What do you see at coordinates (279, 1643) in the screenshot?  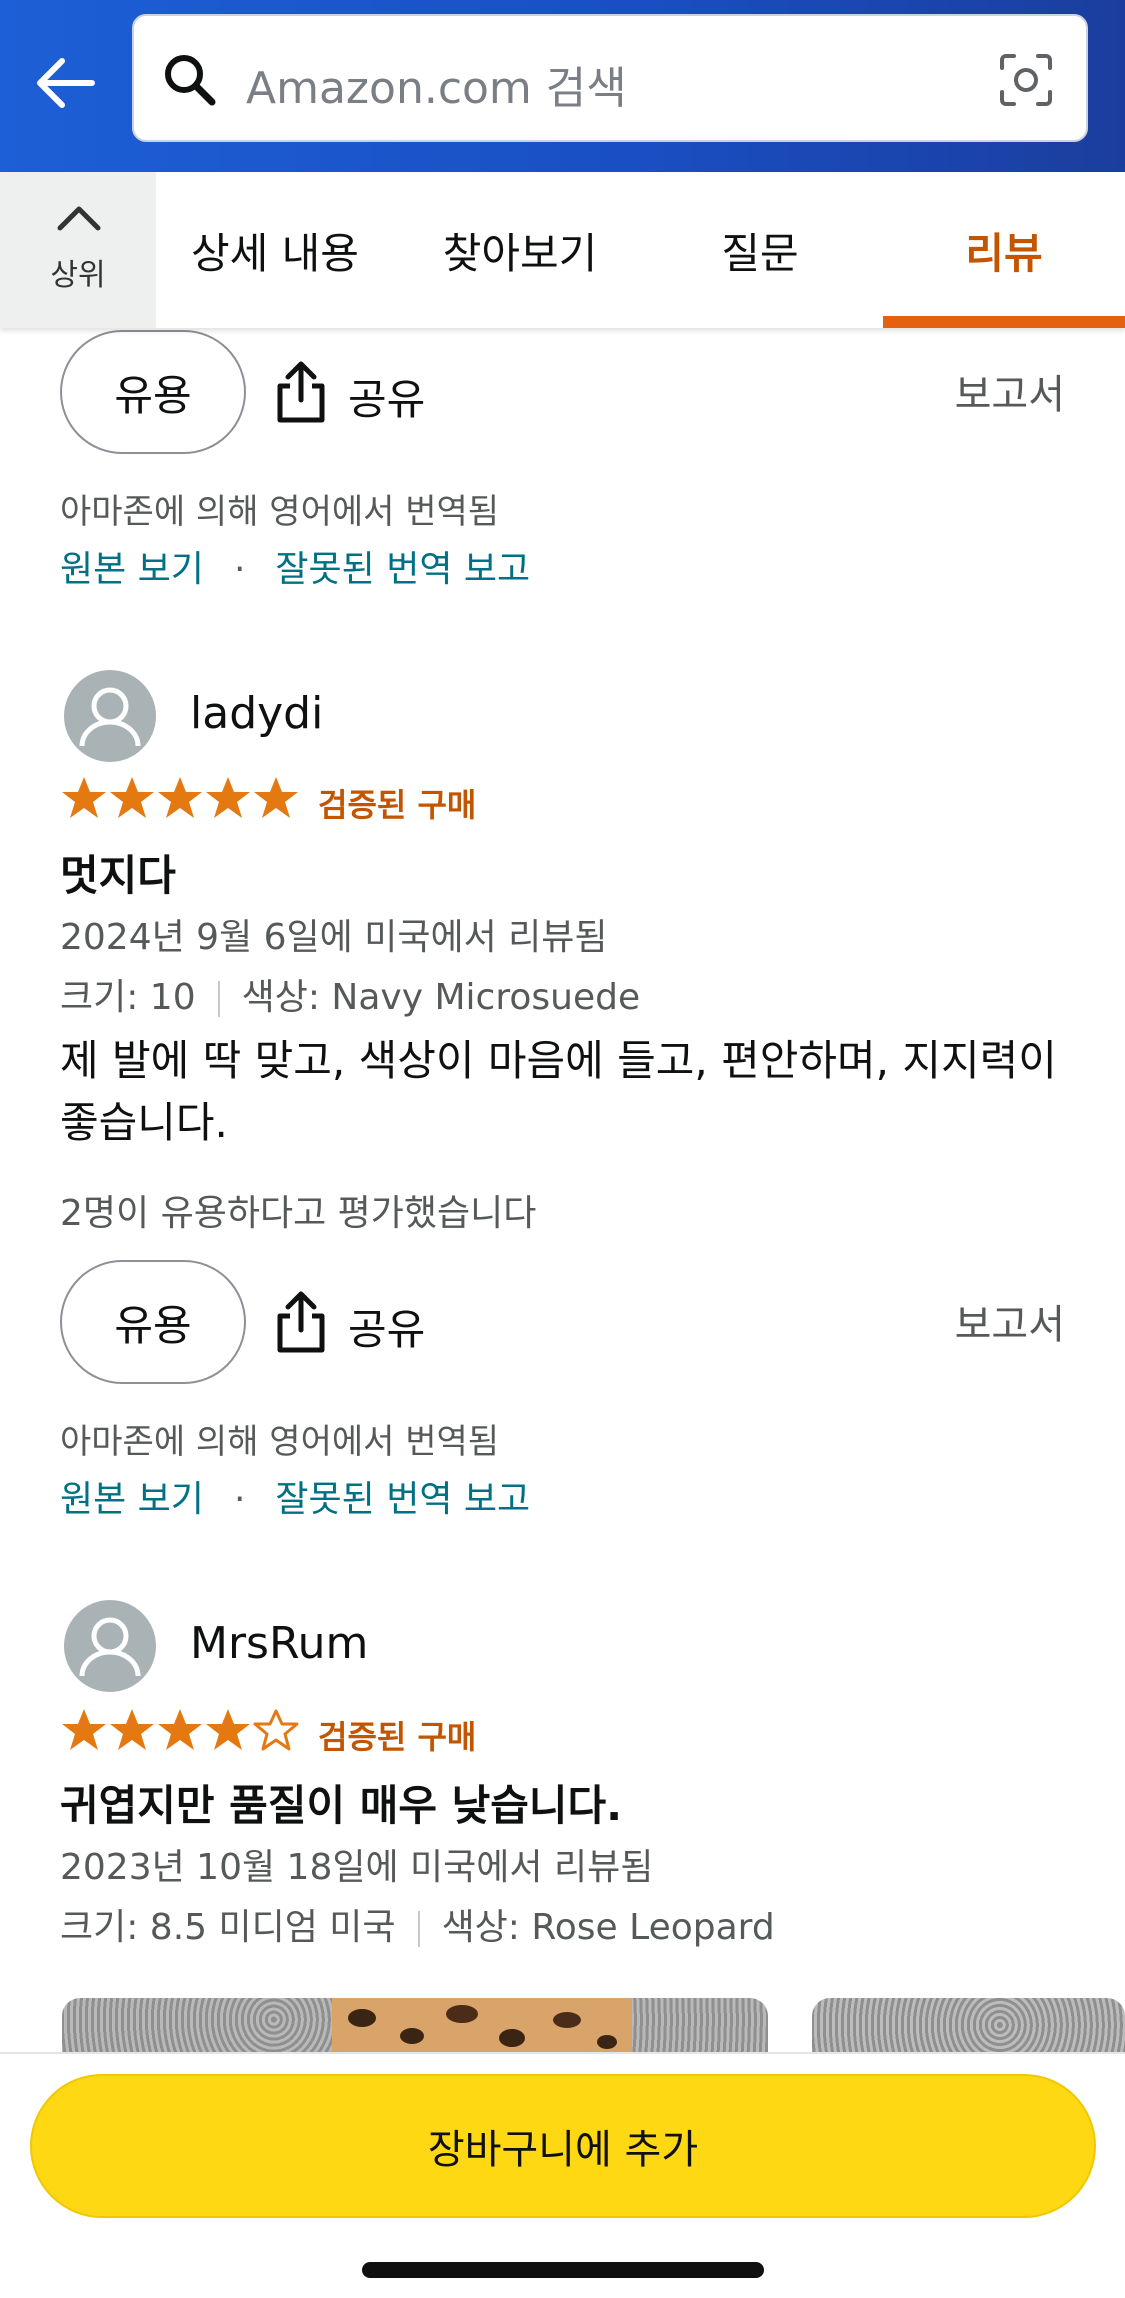 I see `reviewer-name: MrsRum` at bounding box center [279, 1643].